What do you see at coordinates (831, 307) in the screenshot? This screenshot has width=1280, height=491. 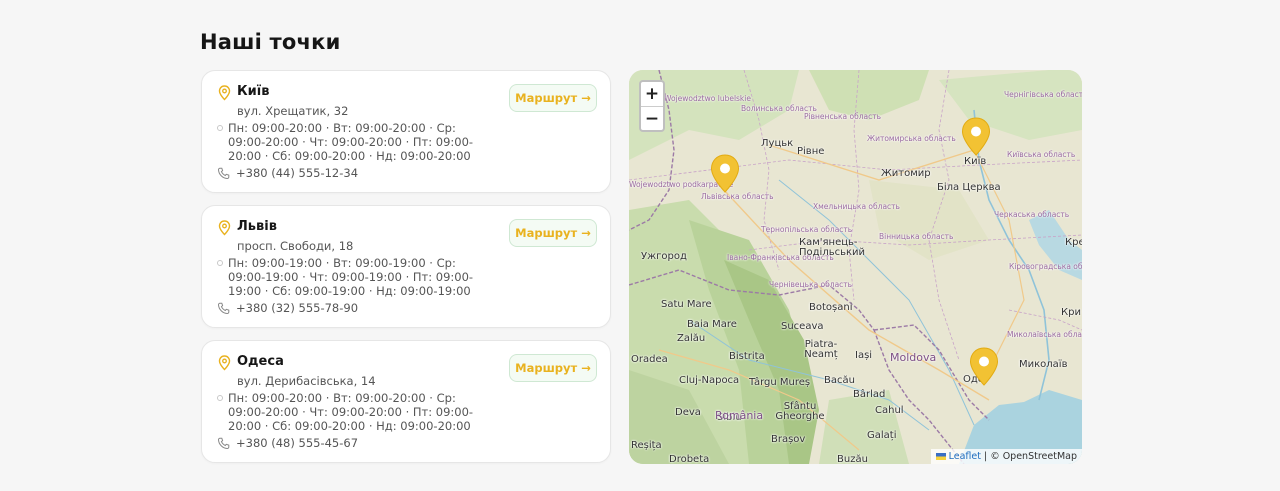 I see `map-city-label: Botoșani` at bounding box center [831, 307].